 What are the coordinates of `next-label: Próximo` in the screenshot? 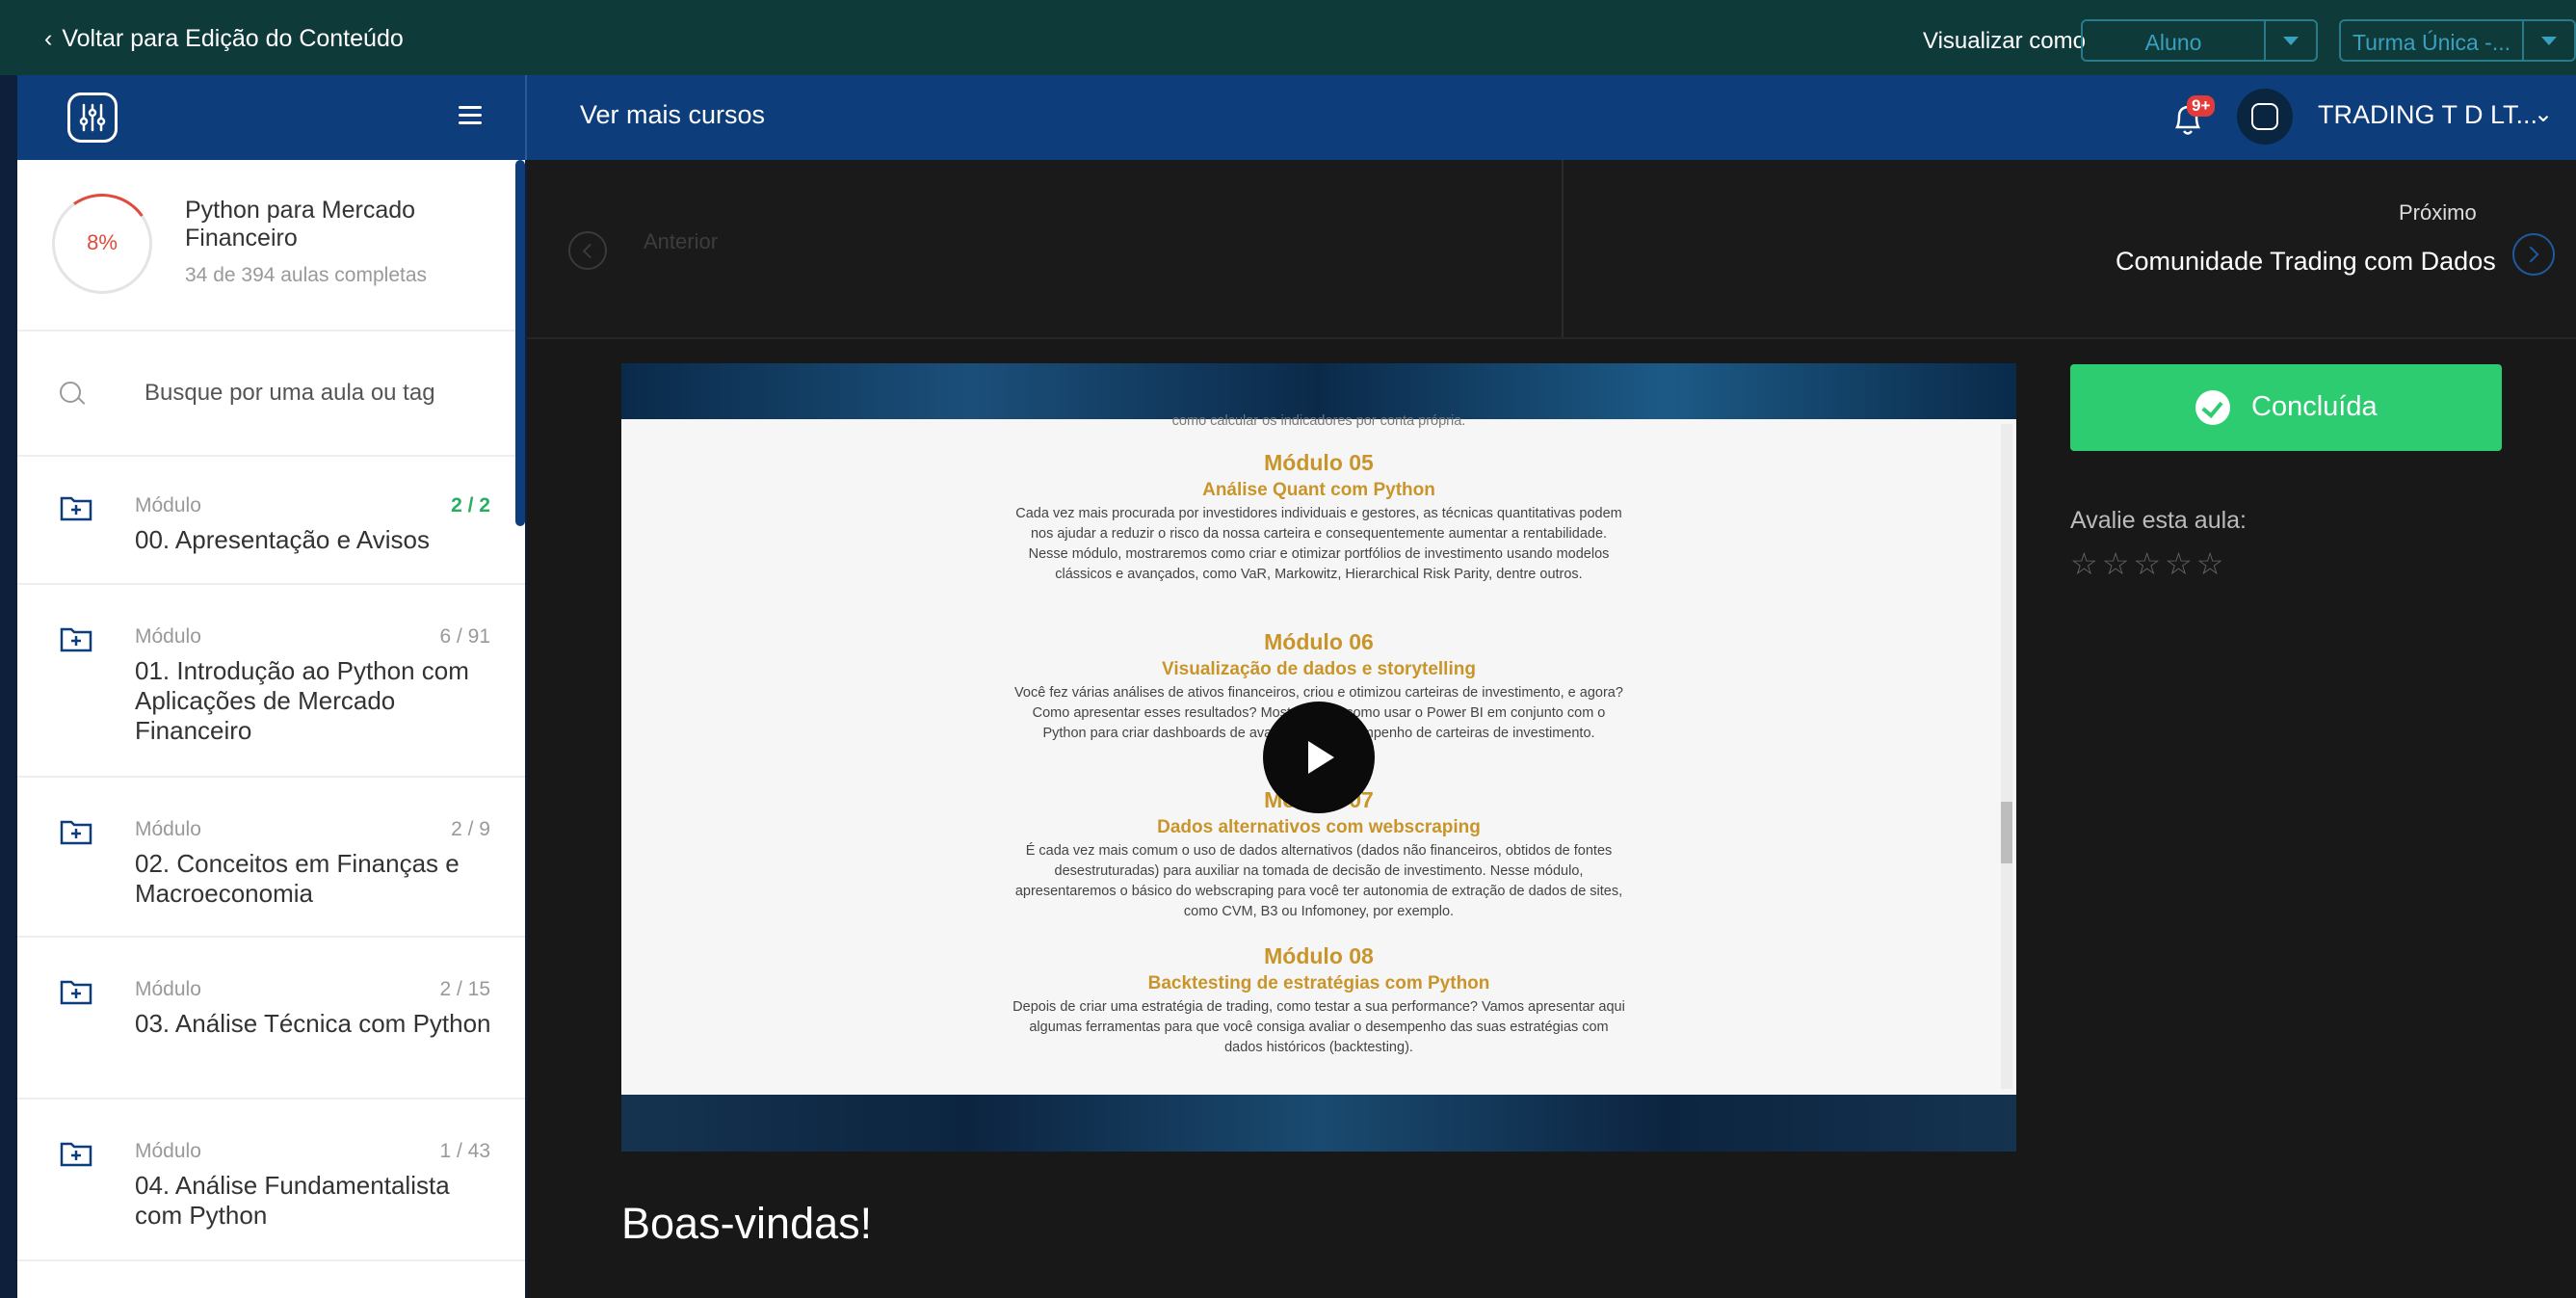 It's located at (2438, 212).